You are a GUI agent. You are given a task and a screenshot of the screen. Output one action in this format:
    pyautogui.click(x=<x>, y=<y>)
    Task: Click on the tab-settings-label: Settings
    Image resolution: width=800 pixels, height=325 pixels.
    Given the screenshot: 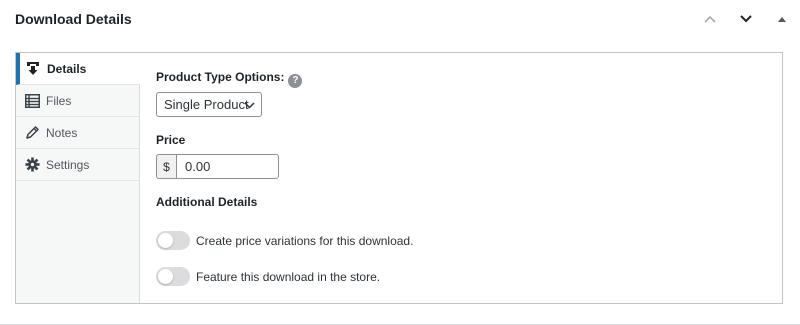 What is the action you would take?
    pyautogui.click(x=68, y=164)
    